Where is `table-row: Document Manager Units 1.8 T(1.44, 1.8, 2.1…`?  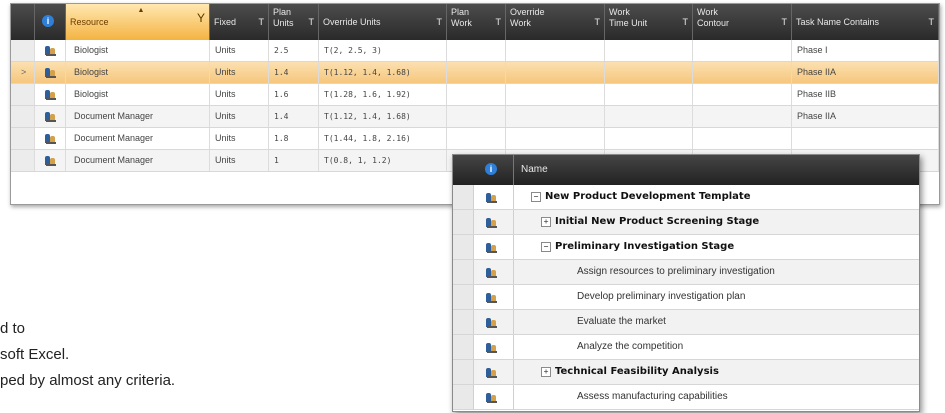 table-row: Document Manager Units 1.8 T(1.44, 1.8, 2.1… is located at coordinates (475, 139).